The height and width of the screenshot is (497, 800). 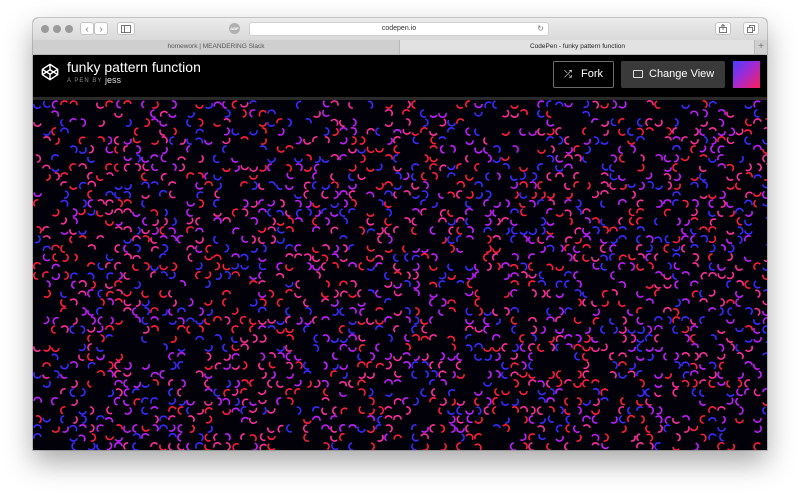 I want to click on pen-author-link: jess, so click(x=113, y=80).